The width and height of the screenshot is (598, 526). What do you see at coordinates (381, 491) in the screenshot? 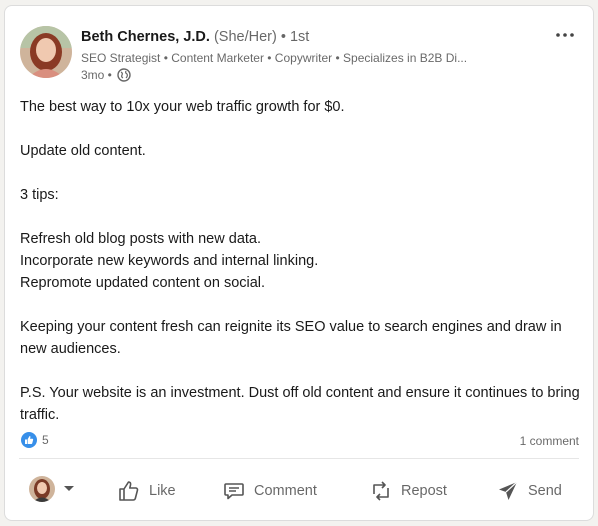
I see `repost-icon` at bounding box center [381, 491].